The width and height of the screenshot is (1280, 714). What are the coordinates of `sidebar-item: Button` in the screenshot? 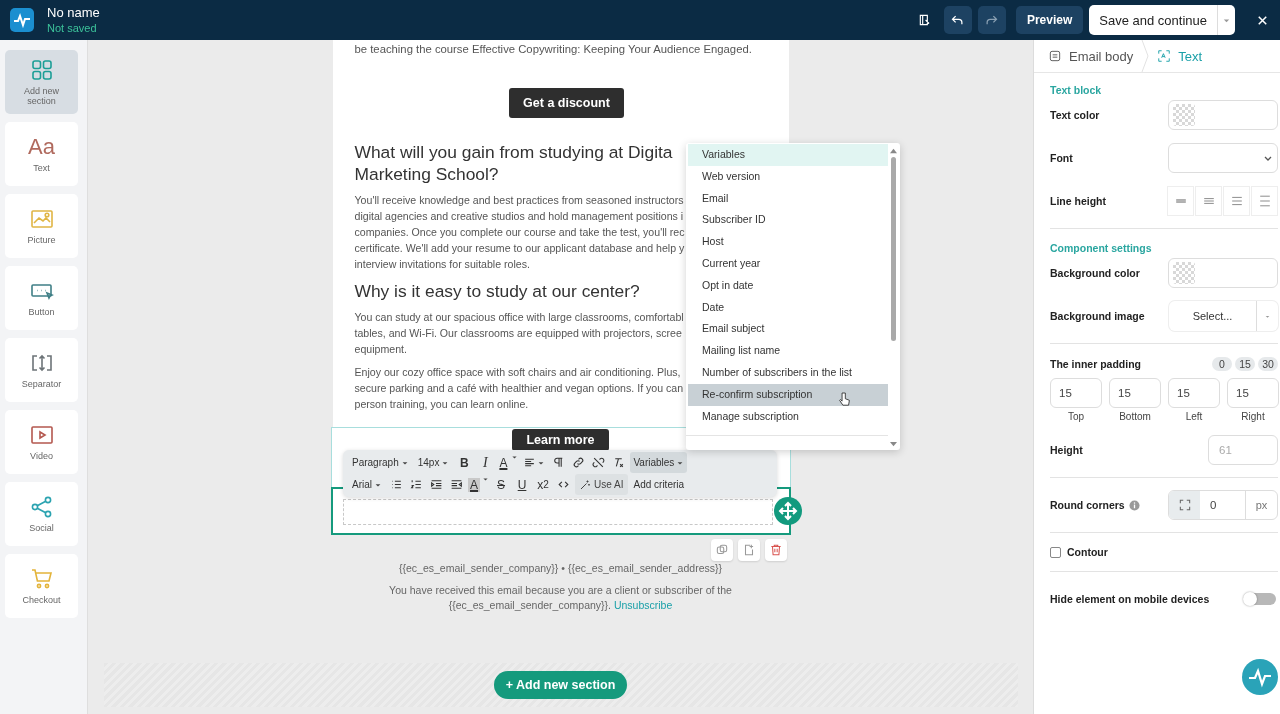 It's located at (41, 298).